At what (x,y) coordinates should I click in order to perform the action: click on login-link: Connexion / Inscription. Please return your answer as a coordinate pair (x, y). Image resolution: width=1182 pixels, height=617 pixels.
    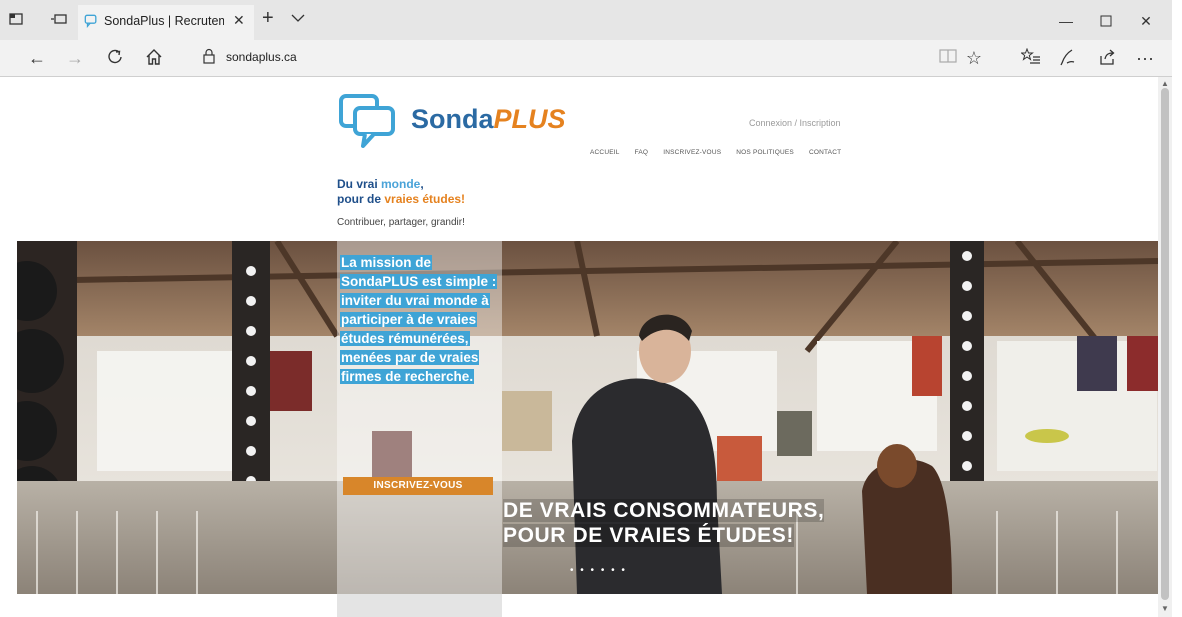
    Looking at the image, I should click on (795, 123).